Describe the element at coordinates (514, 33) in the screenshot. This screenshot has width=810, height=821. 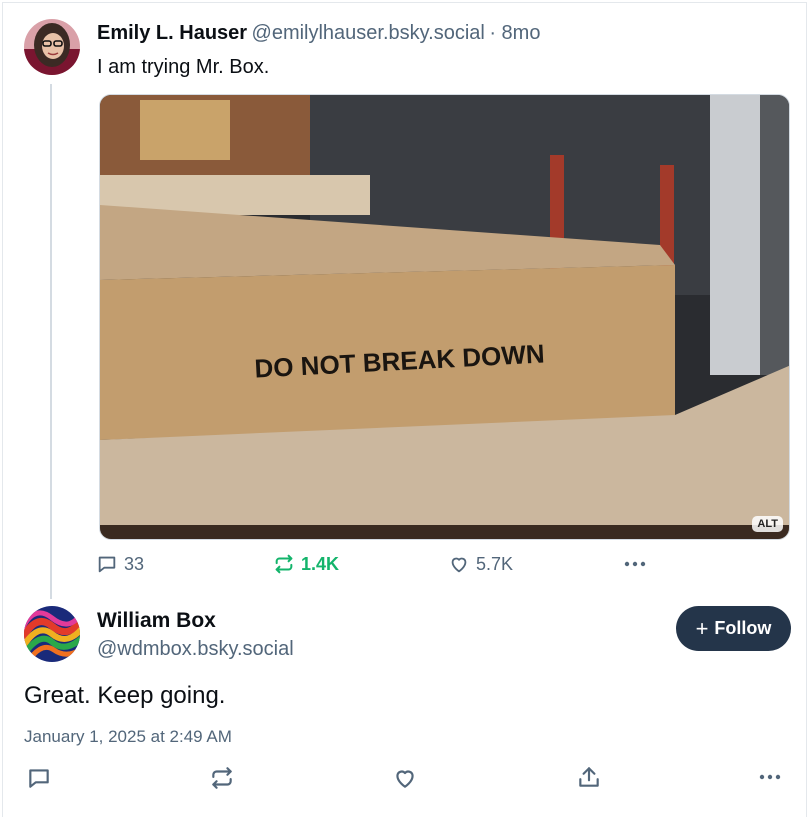
I see `post-timestamp: · 8mo` at that location.